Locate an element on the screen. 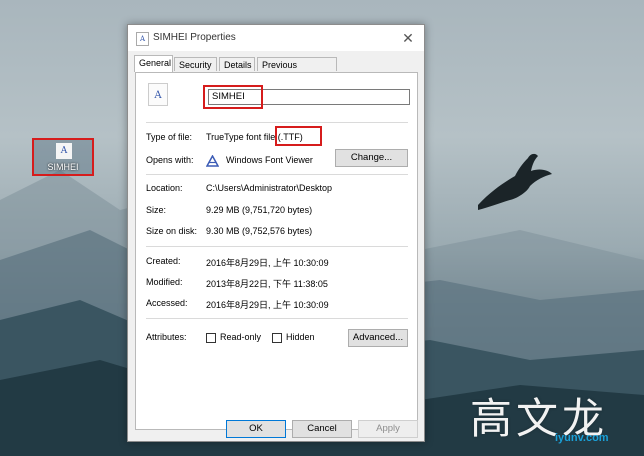 The height and width of the screenshot is (456, 644). readonly-label: Read-only is located at coordinates (240, 337).